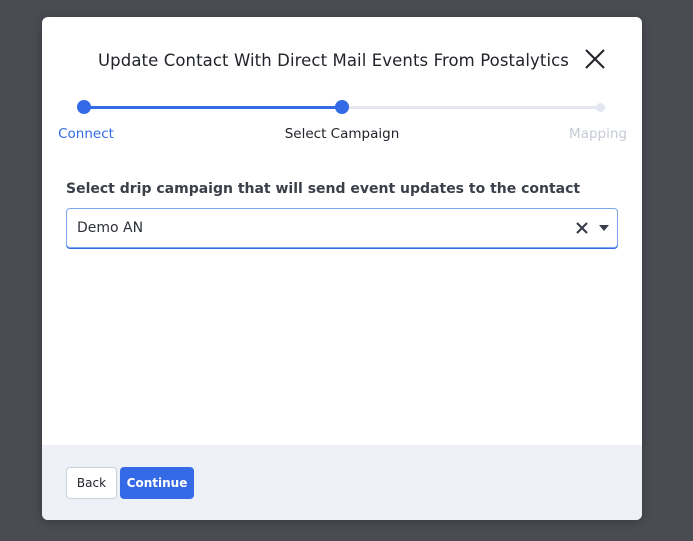 The width and height of the screenshot is (693, 541). I want to click on step-dot-select-campaign, so click(342, 107).